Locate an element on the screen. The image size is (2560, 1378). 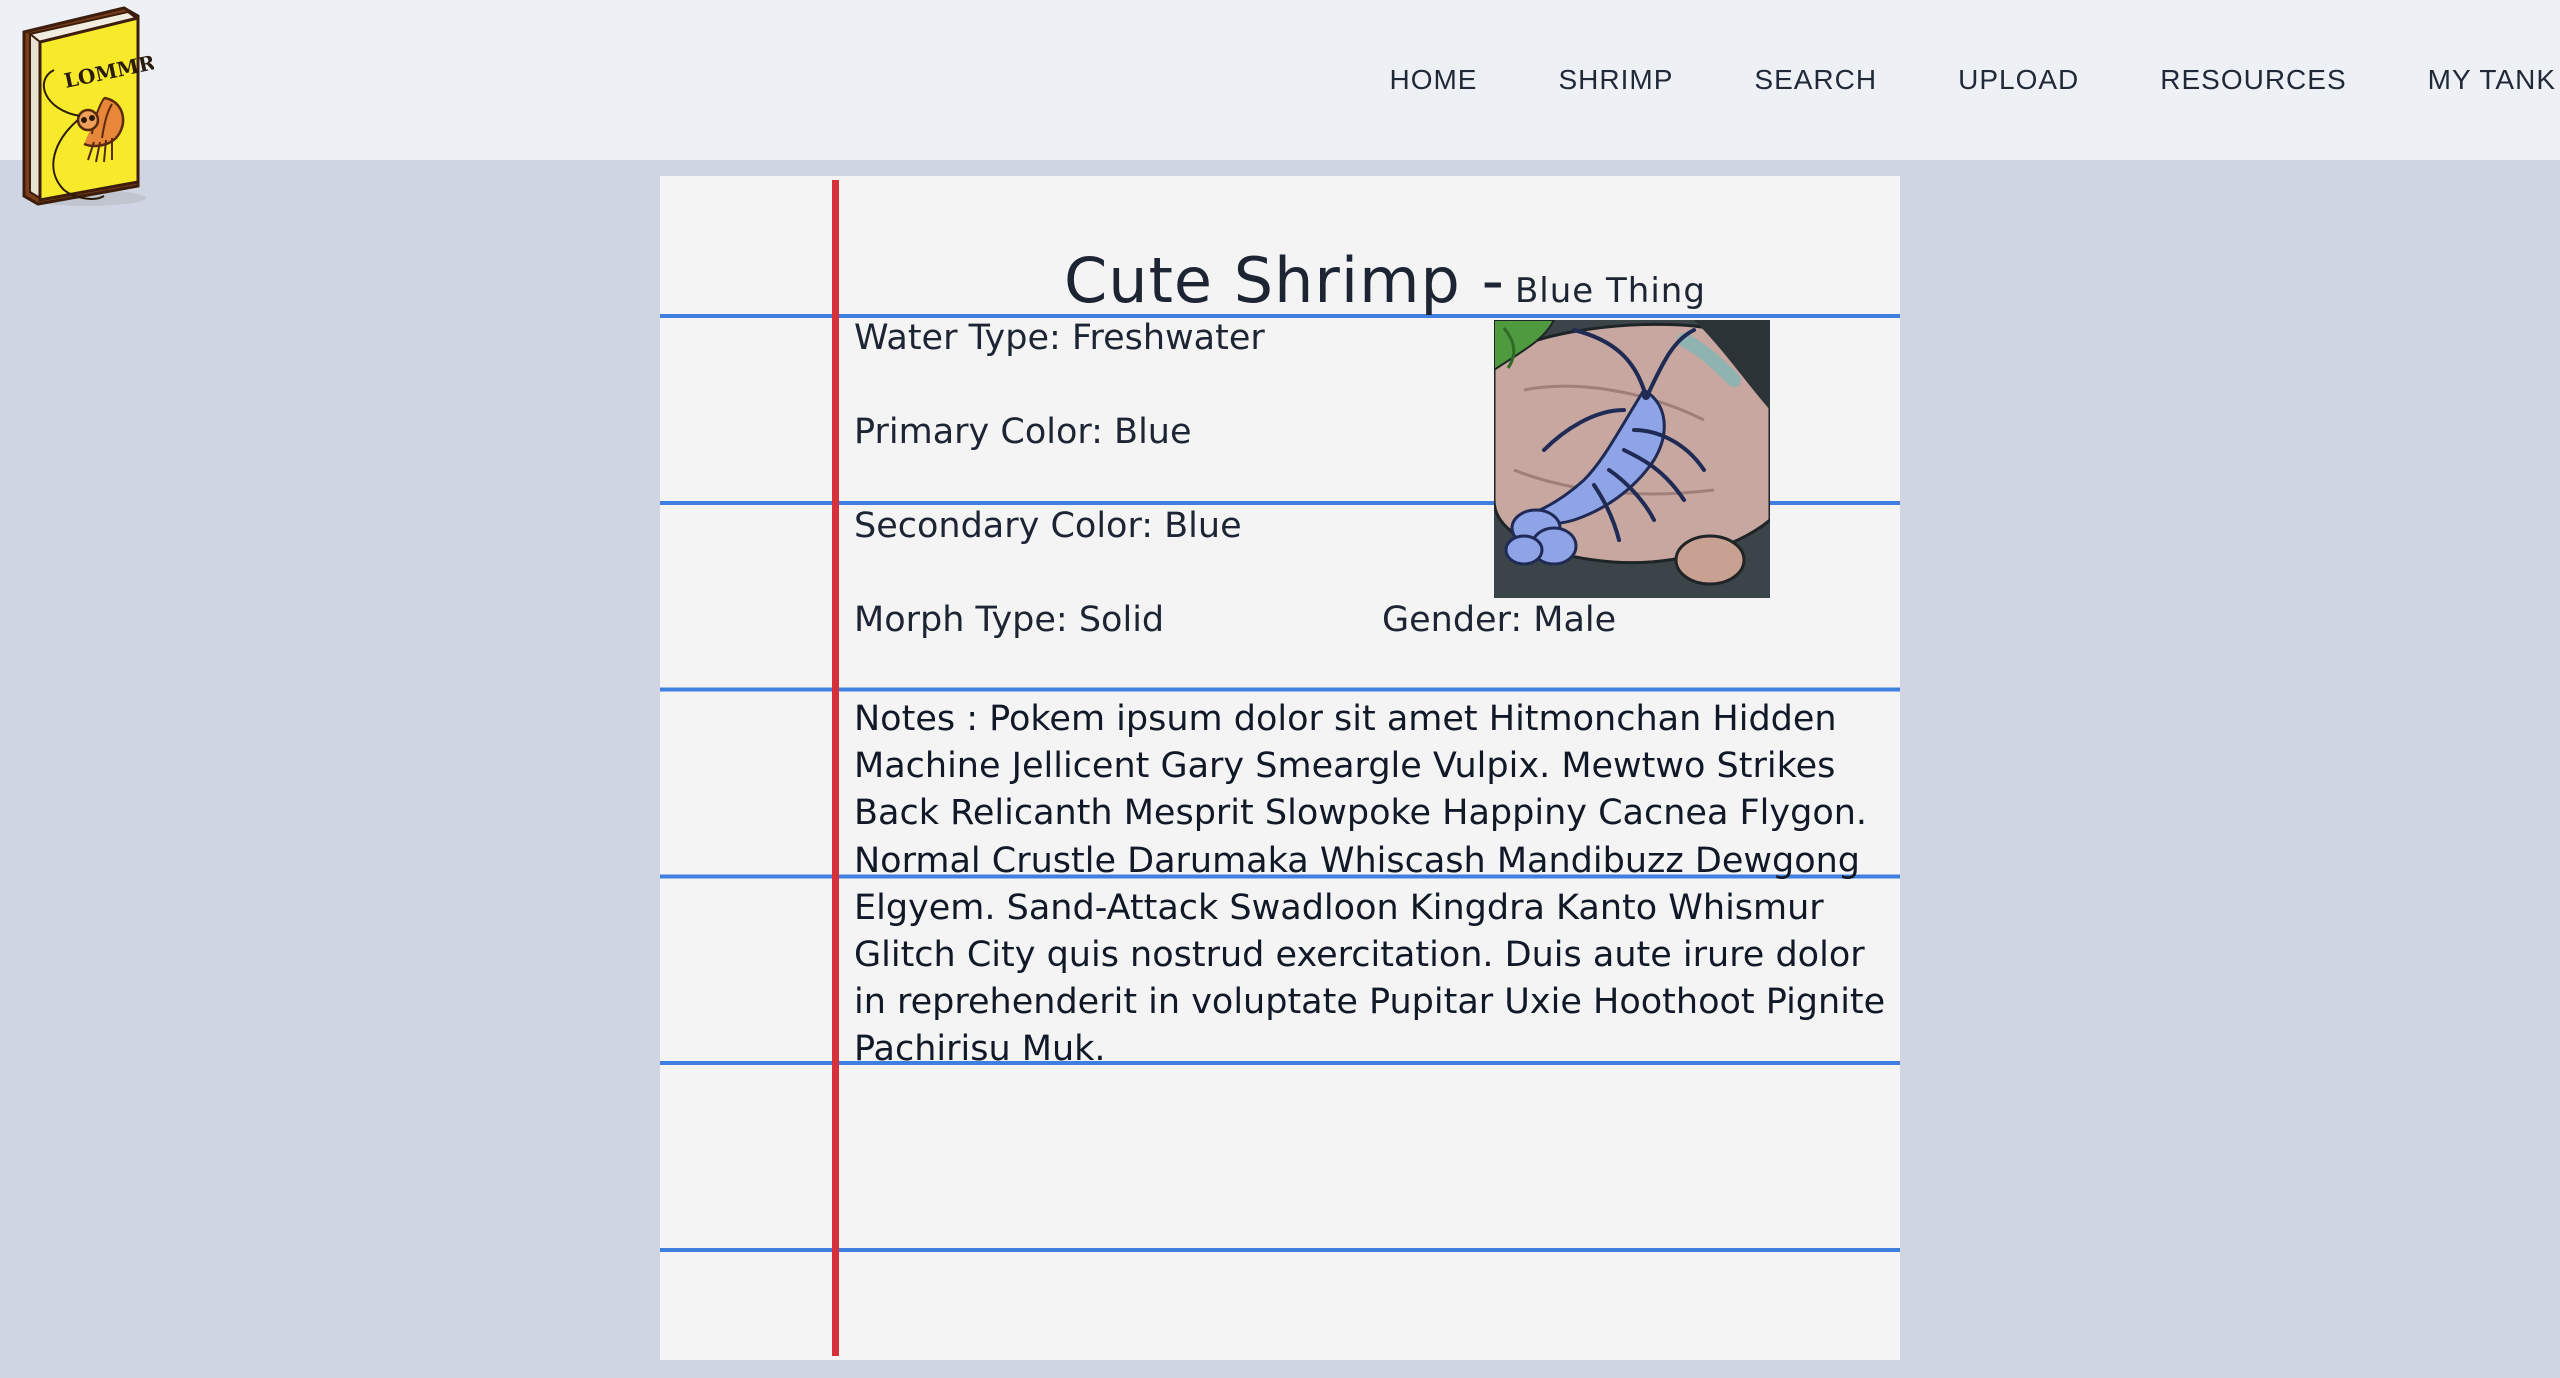
shrimp-title: Cute Shrimp - Blue Thing is located at coordinates (1385, 280).